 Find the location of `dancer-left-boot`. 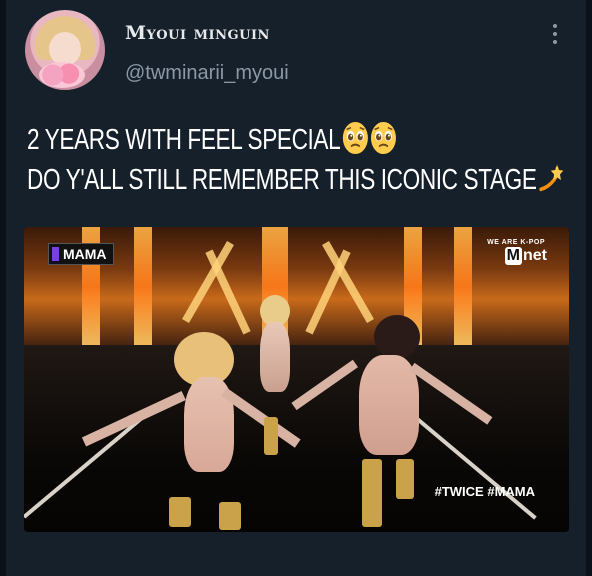

dancer-left-boot is located at coordinates (180, 512).